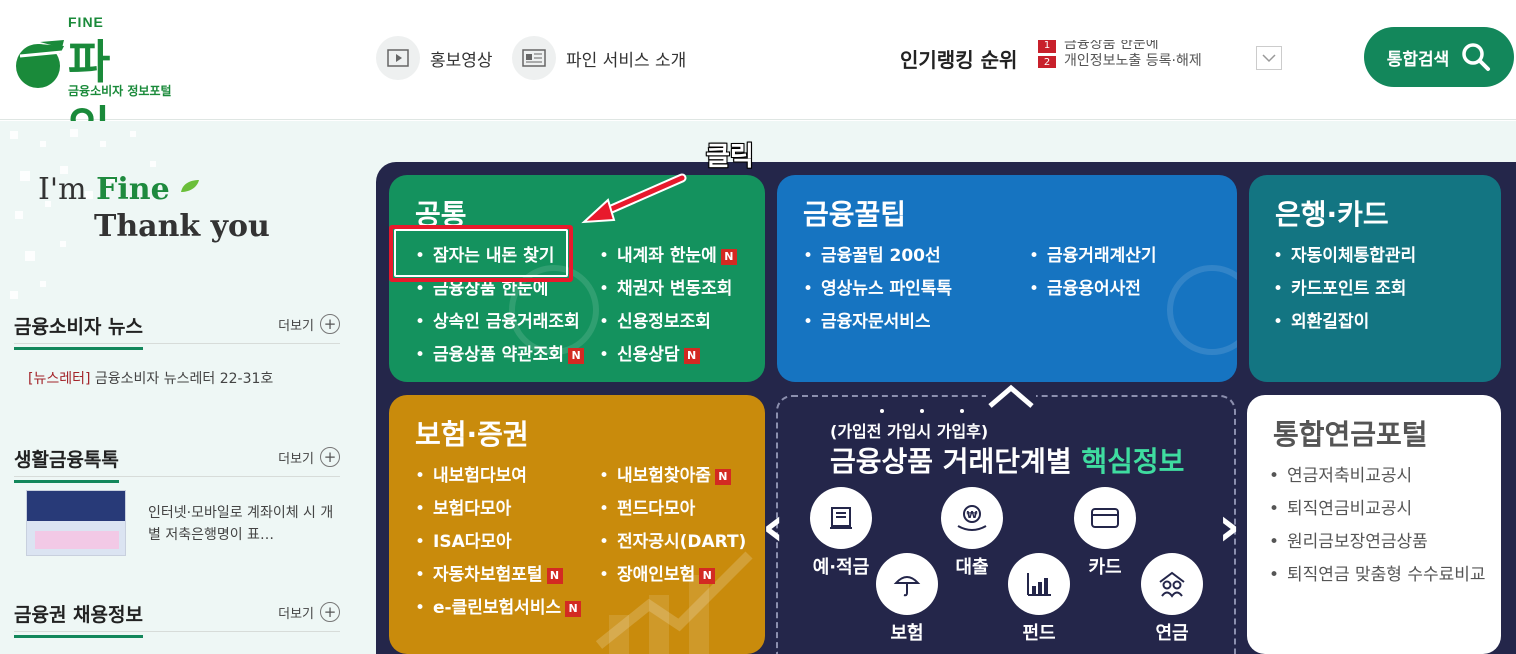 This screenshot has width=1516, height=654. Describe the element at coordinates (1229, 527) in the screenshot. I see `next-arrow-icon: ›` at that location.